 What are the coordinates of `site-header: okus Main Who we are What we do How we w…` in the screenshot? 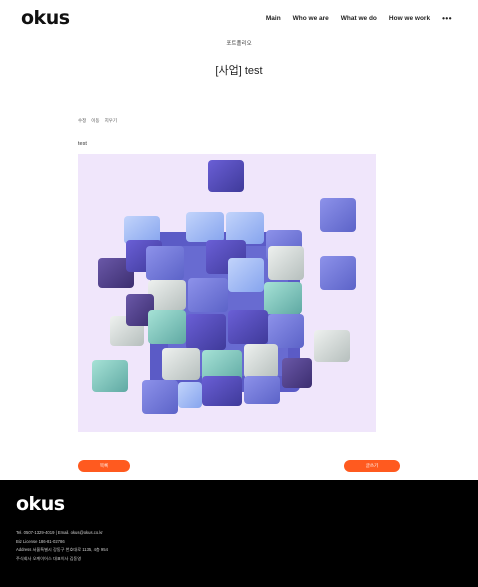 It's located at (239, 18).